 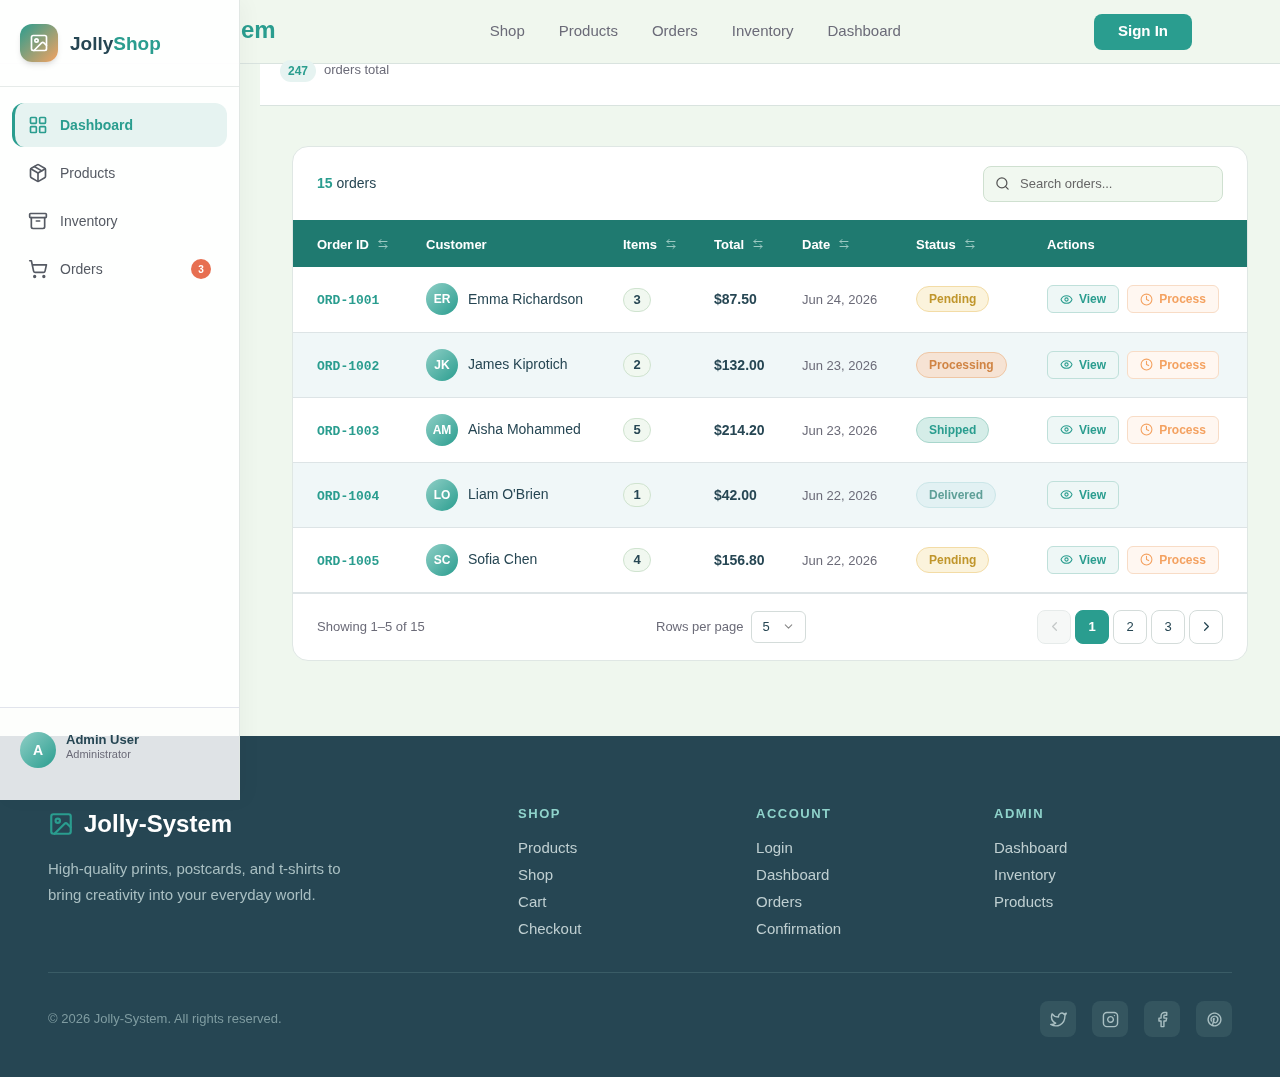 I want to click on order-id: ORD-1003, so click(x=348, y=431).